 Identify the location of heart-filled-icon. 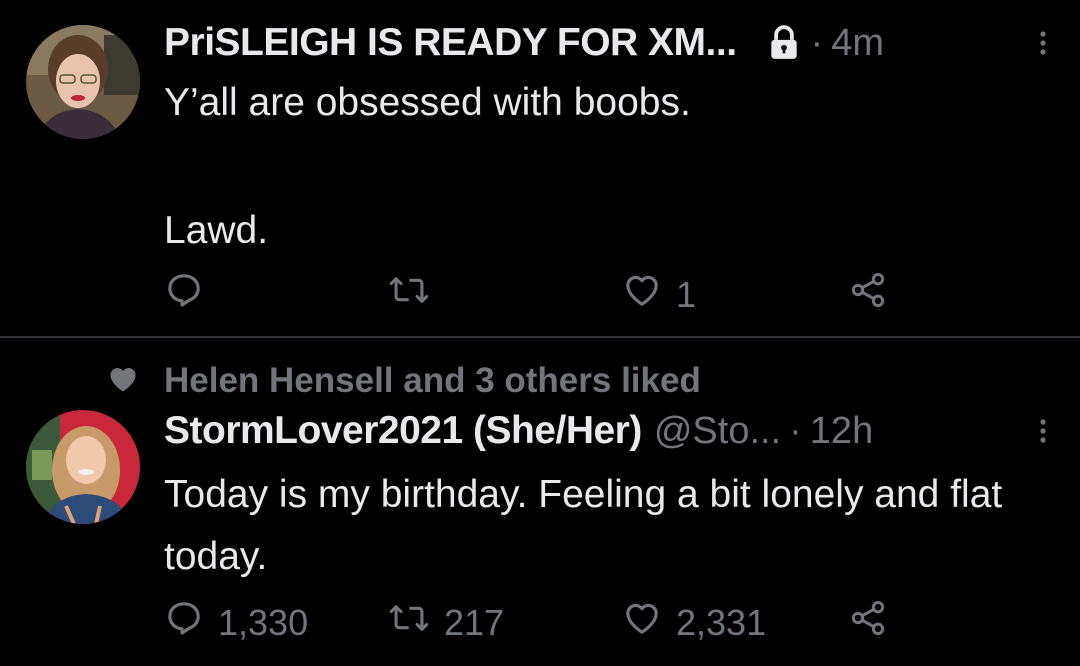
(123, 381).